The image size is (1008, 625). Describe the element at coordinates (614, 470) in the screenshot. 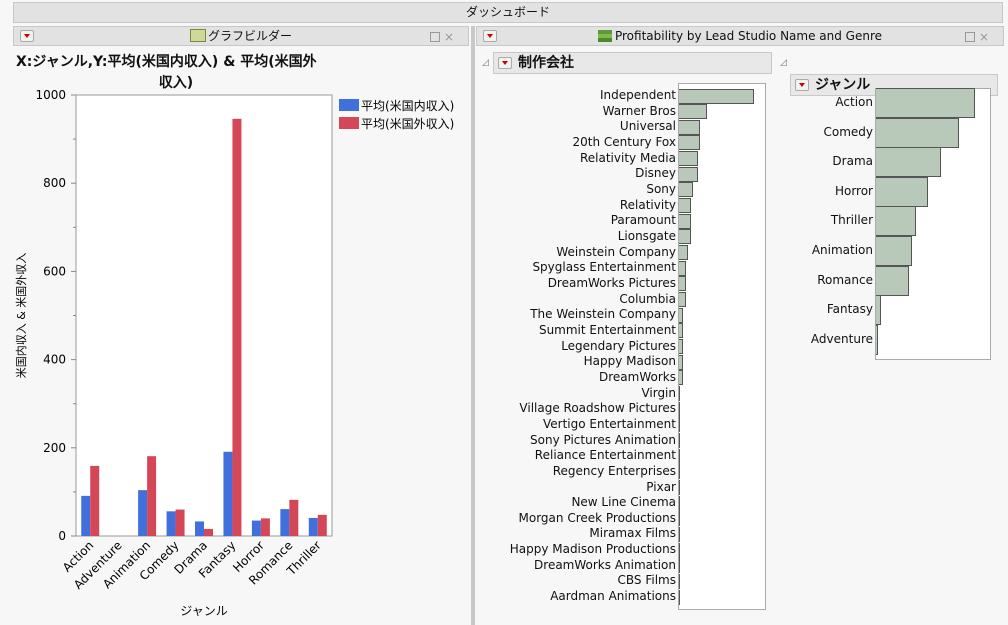

I see `category-label: Regency Enterprises` at that location.